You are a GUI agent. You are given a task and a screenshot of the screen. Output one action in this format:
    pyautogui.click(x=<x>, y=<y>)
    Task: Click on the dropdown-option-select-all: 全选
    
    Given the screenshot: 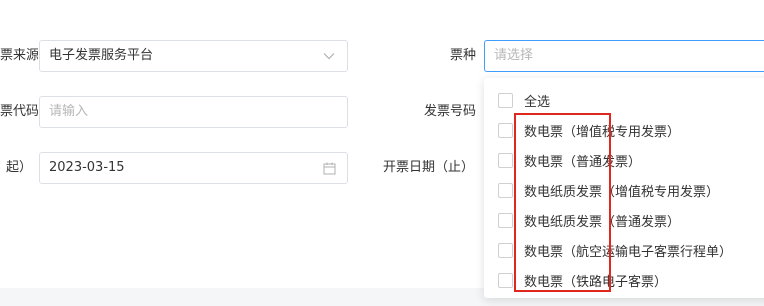 What is the action you would take?
    pyautogui.click(x=524, y=100)
    